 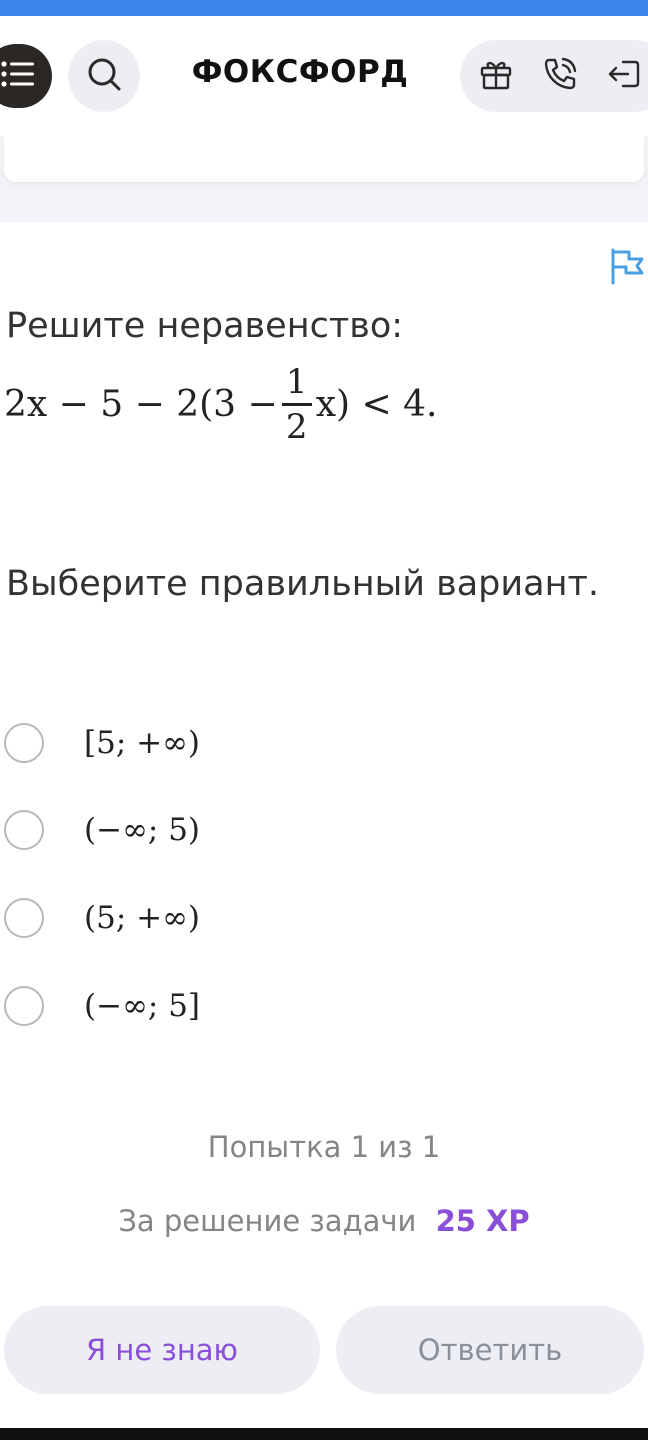 I want to click on formula-fraction: 1 2, so click(x=296, y=404).